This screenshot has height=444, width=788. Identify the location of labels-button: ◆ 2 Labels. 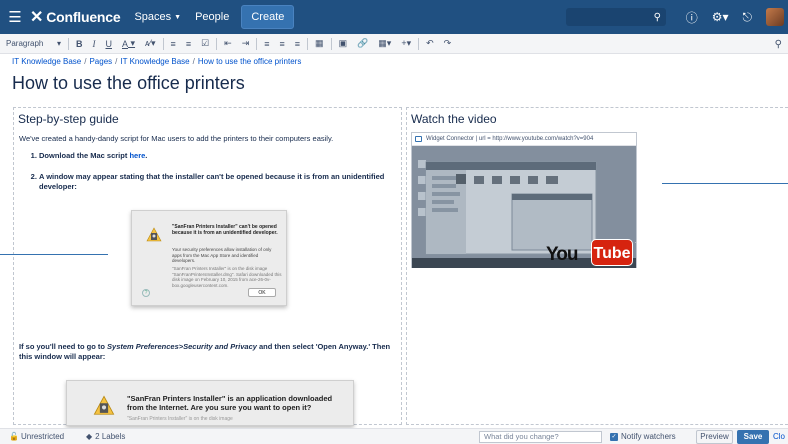
(105, 436).